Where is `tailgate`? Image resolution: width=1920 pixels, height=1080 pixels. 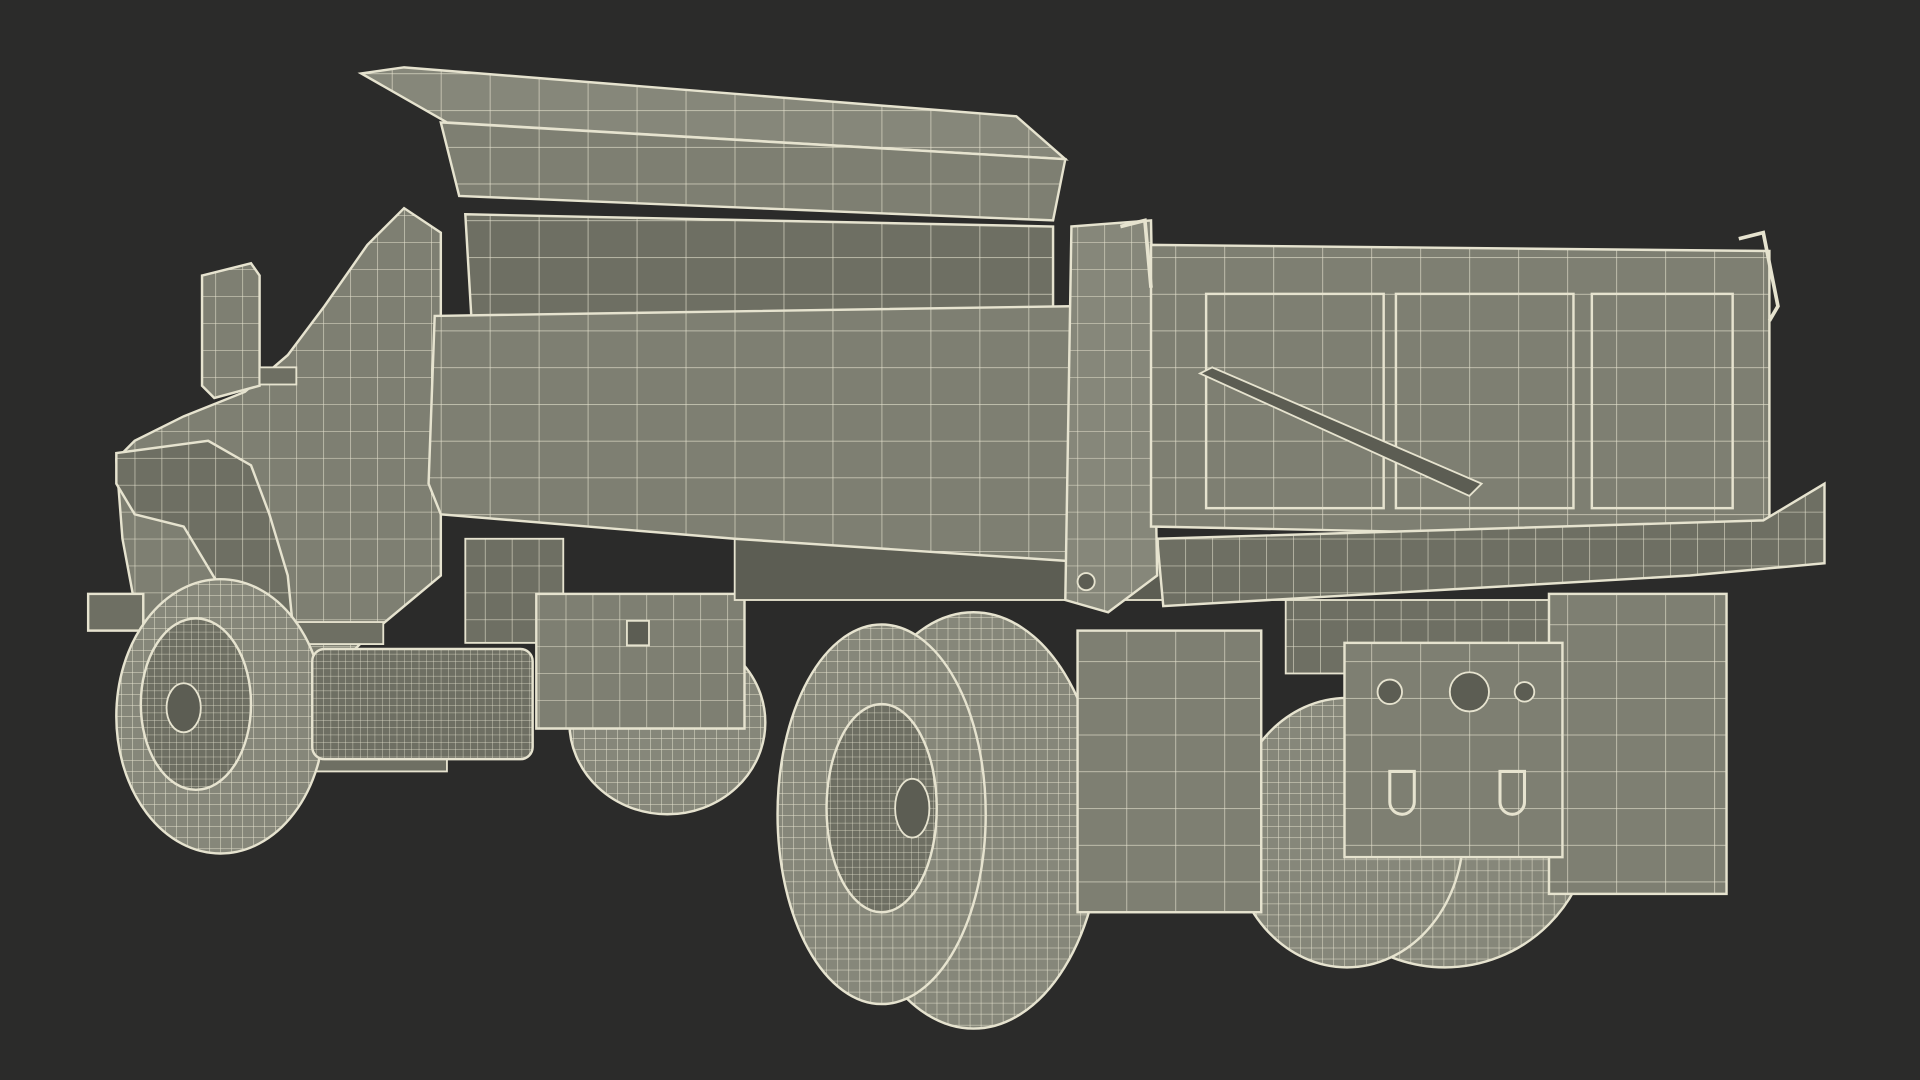 tailgate is located at coordinates (1449, 379).